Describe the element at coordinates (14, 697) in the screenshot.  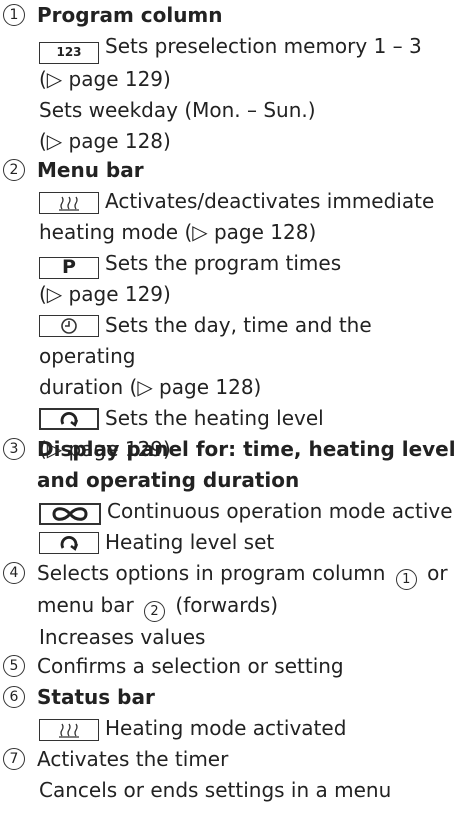
I see `number-badge-6: 6` at that location.